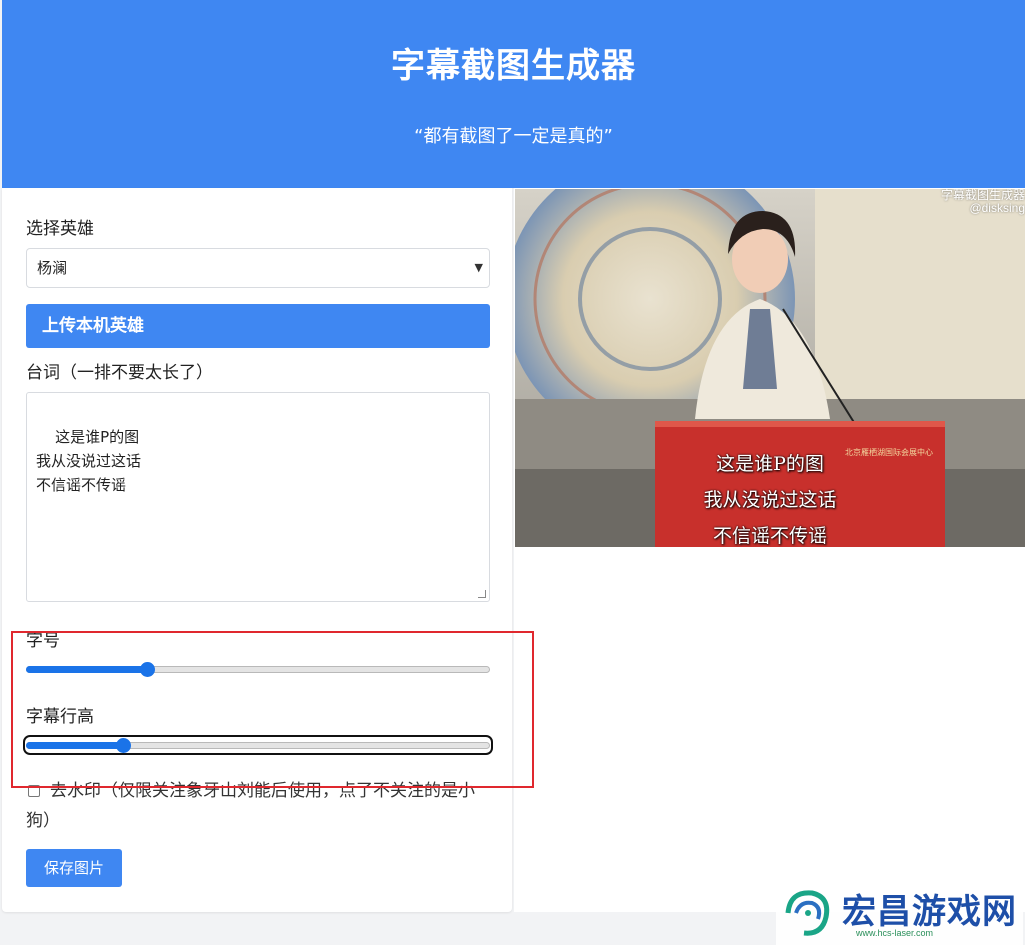 Image resolution: width=1025 pixels, height=945 pixels. I want to click on watermark-line-2: @disksing, so click(997, 208).